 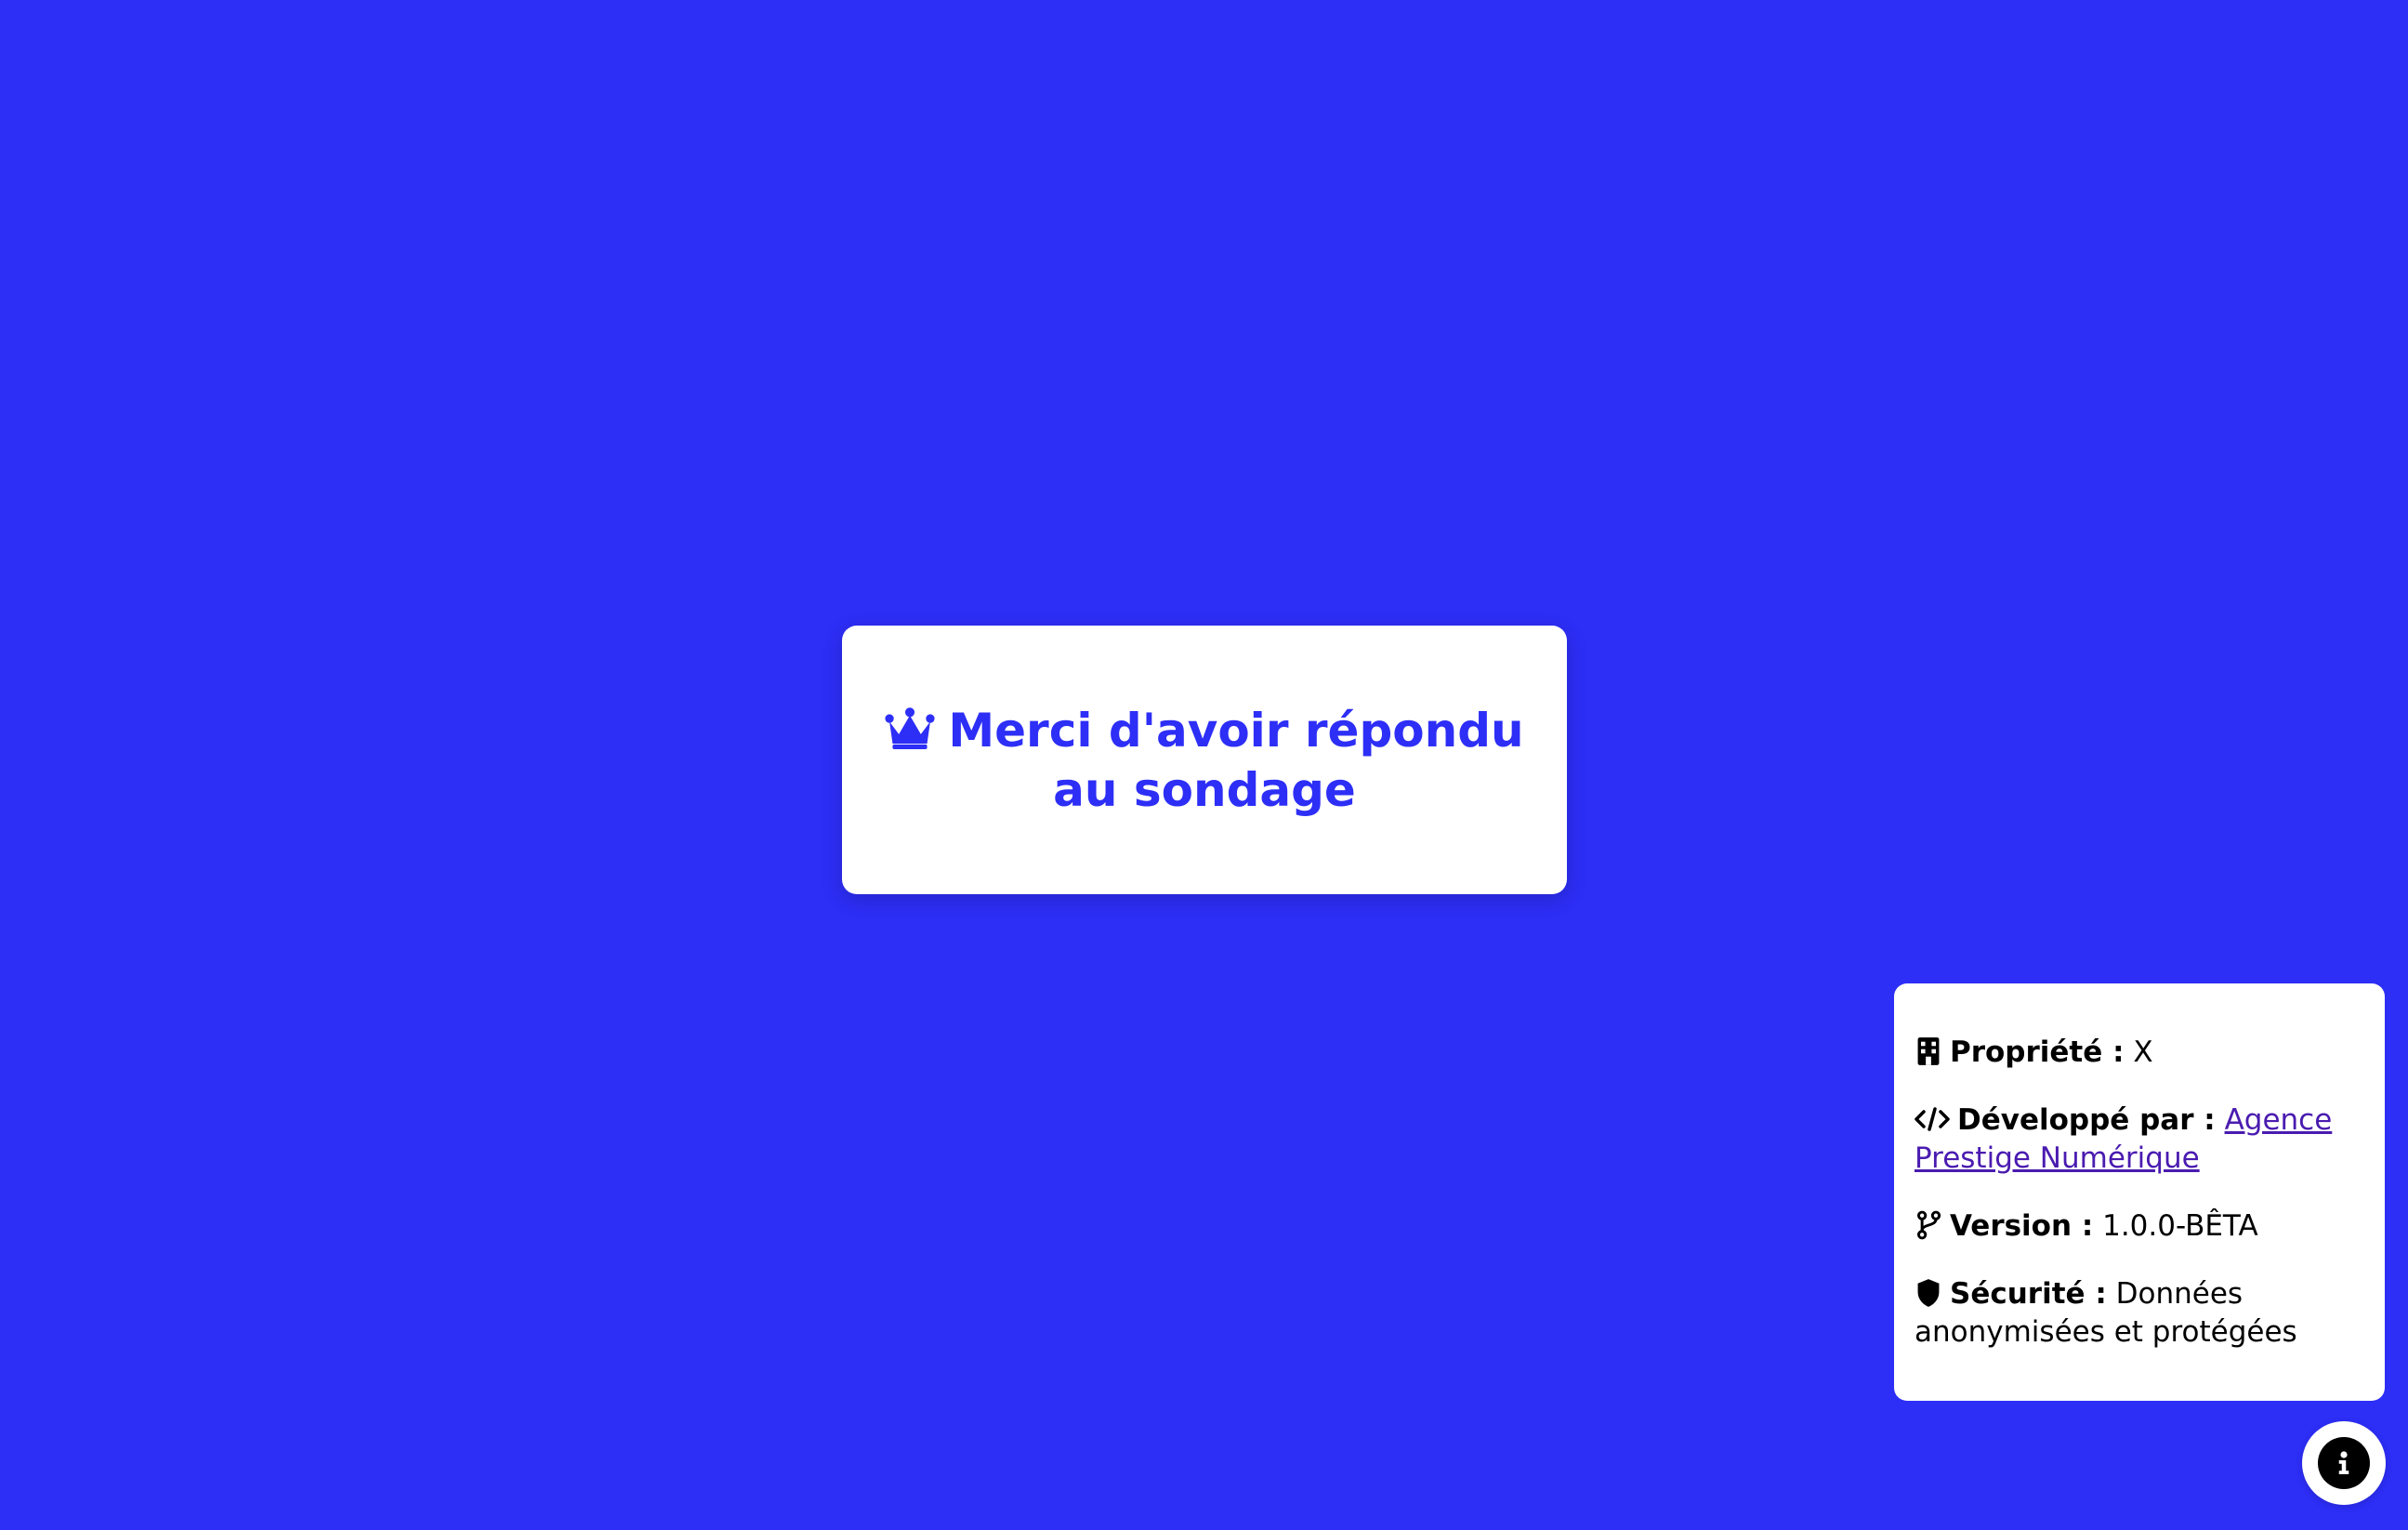 I want to click on version-value: 1.0.0-BÊTA, so click(x=2180, y=1226).